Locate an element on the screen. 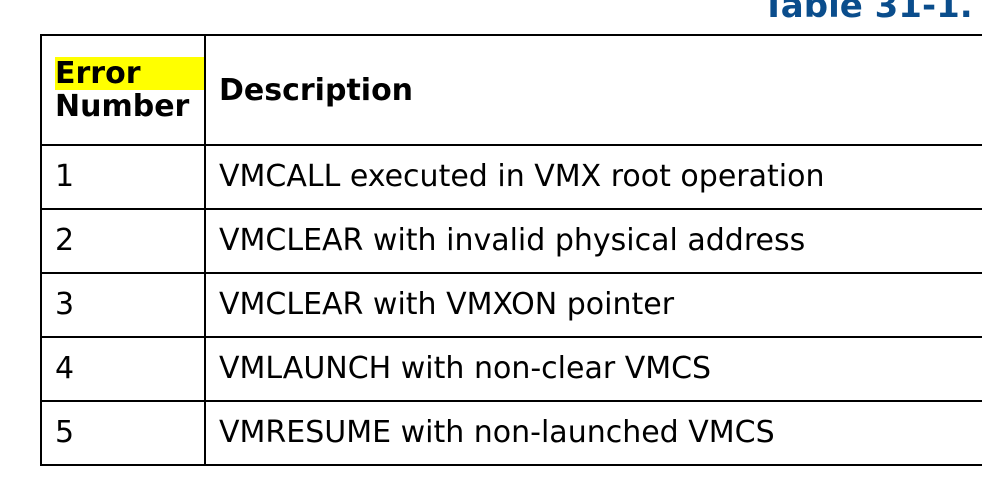  error-number-header-line1: Error is located at coordinates (129, 73).